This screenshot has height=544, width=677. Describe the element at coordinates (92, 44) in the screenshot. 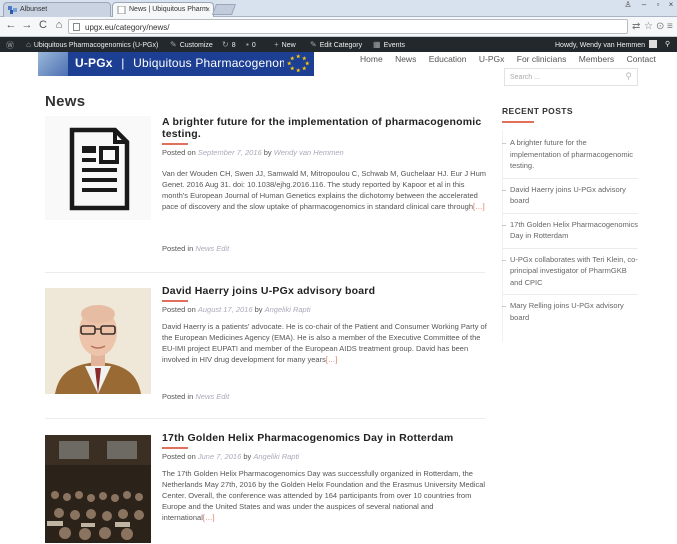

I see `admin-site-link: ⌂ Ubiquitous Pharmacogenomics (U-PGx)` at that location.